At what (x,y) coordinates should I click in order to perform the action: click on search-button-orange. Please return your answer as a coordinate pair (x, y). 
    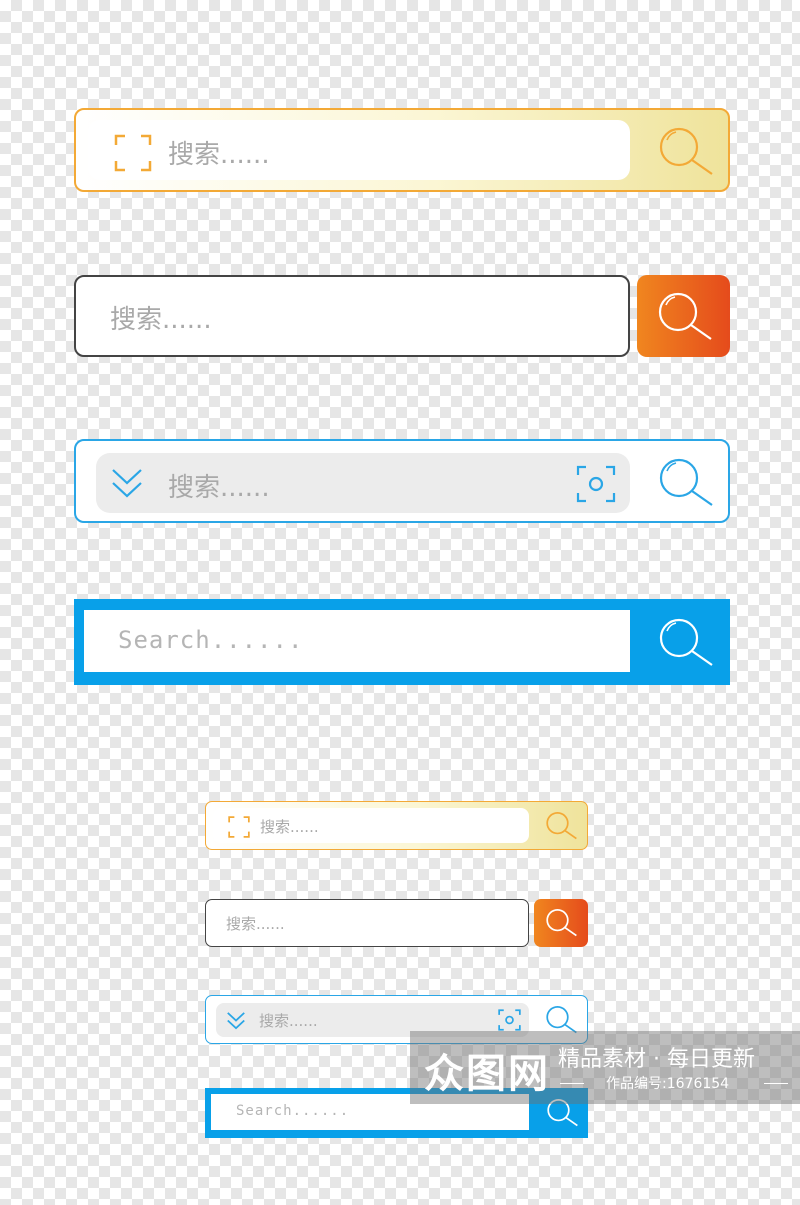
    Looking at the image, I should click on (683, 316).